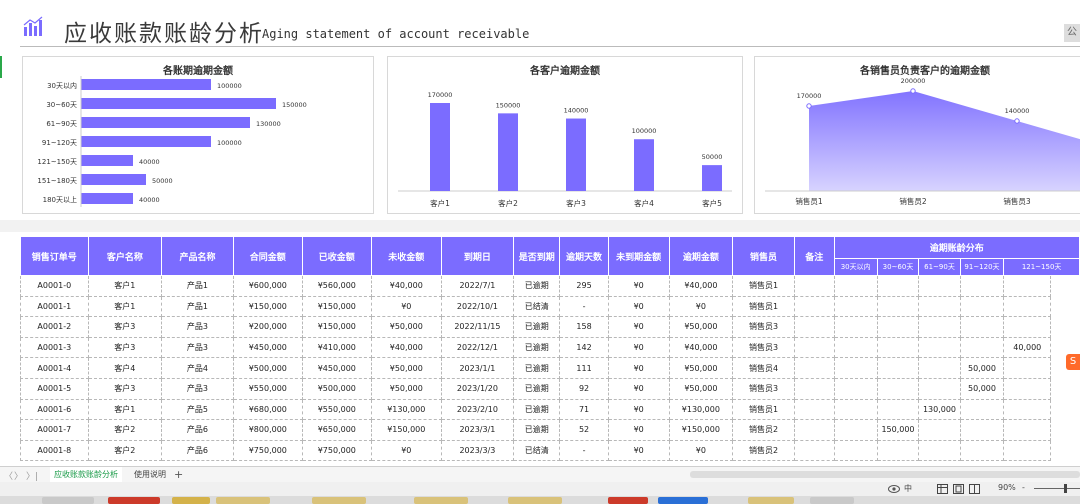 This screenshot has width=1080, height=504. What do you see at coordinates (701, 256) in the screenshot?
I see `col-header-overdue-amount: 逾期金额` at bounding box center [701, 256].